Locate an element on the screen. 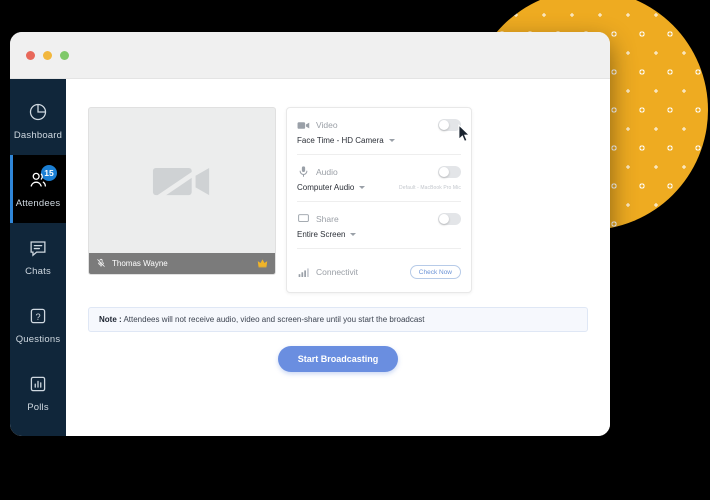  audio-toggle is located at coordinates (449, 171).